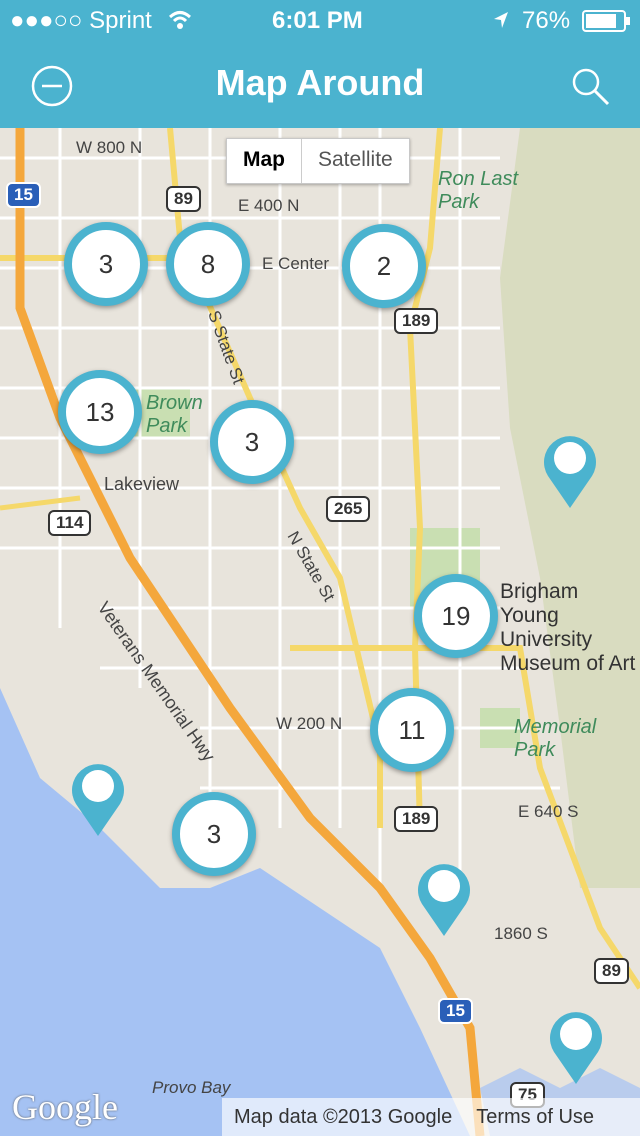 Image resolution: width=640 pixels, height=1136 pixels. Describe the element at coordinates (208, 264) in the screenshot. I see `map-cluster: 8` at that location.